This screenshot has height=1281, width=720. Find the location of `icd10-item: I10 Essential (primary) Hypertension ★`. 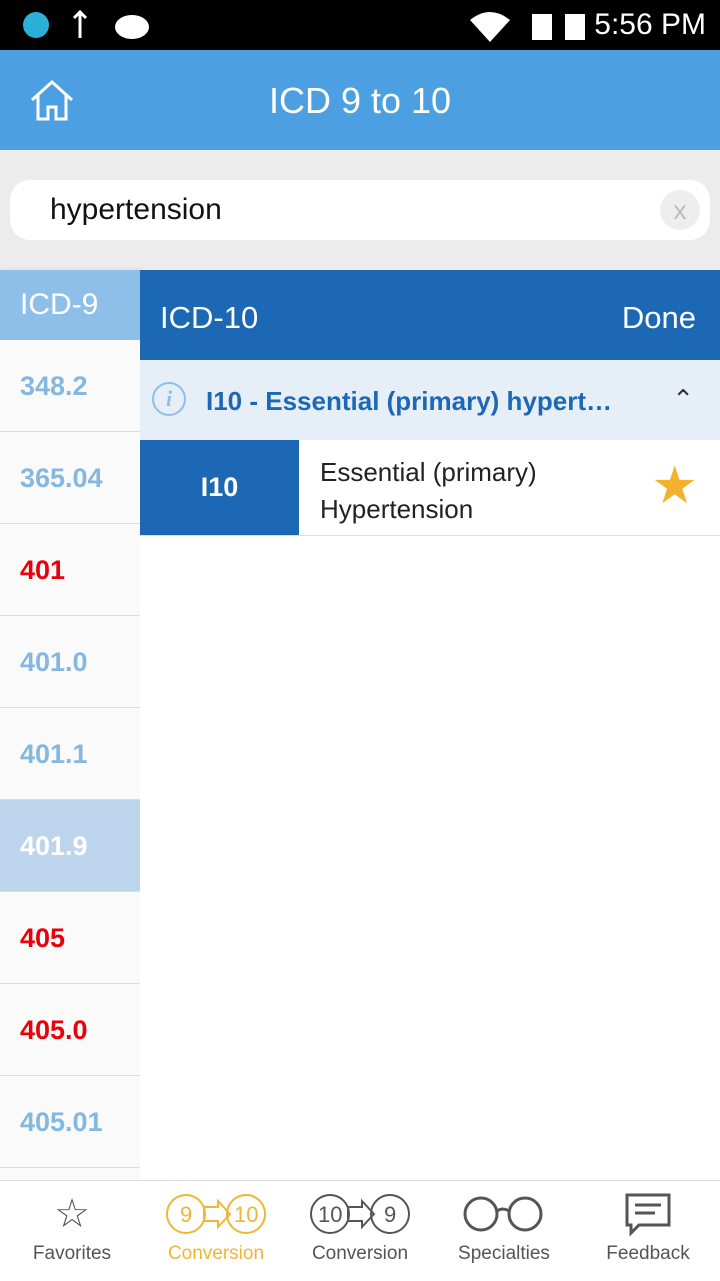

icd10-item: I10 Essential (primary) Hypertension ★ is located at coordinates (430, 488).